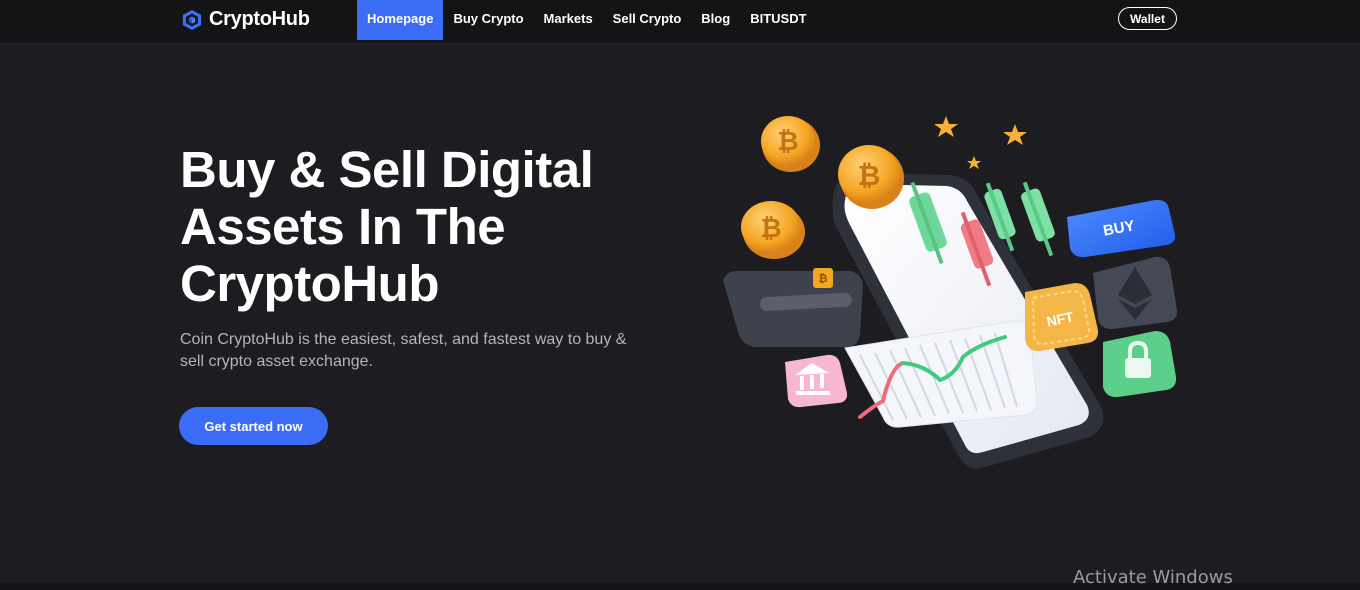  What do you see at coordinates (400, 20) in the screenshot?
I see `nav-homepage: Homepage` at bounding box center [400, 20].